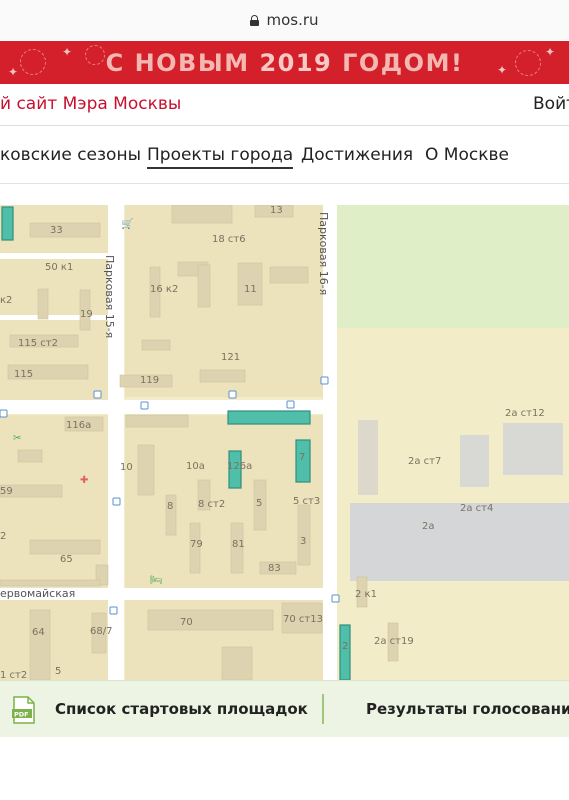 Image resolution: width=569 pixels, height=800 pixels. What do you see at coordinates (220, 157) in the screenshot?
I see `nav-item-city-projects: Проекты города` at bounding box center [220, 157].